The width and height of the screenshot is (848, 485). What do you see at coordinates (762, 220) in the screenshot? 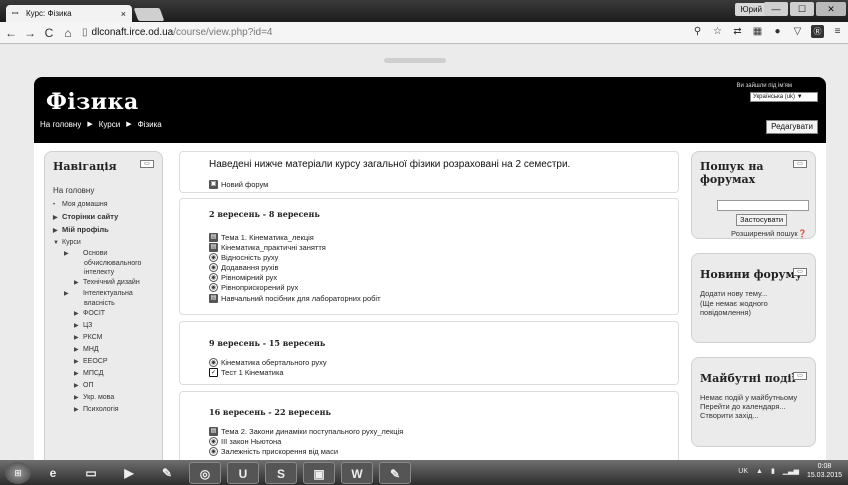
I see `search-apply-button: Застосувати` at bounding box center [762, 220].